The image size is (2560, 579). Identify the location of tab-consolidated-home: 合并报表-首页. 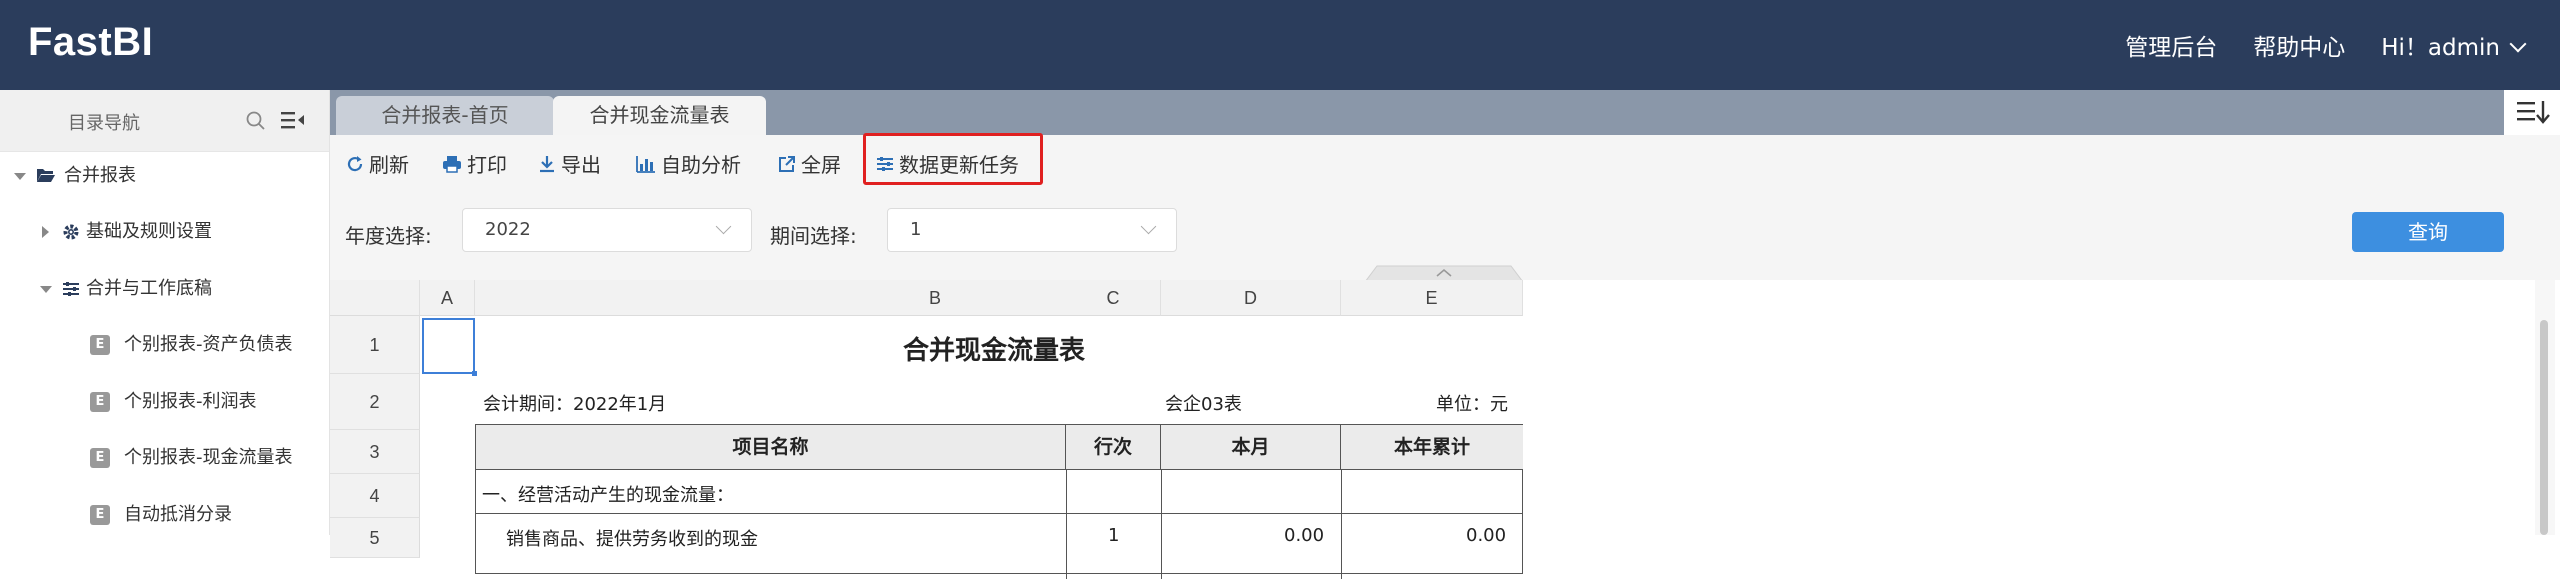
(445, 115).